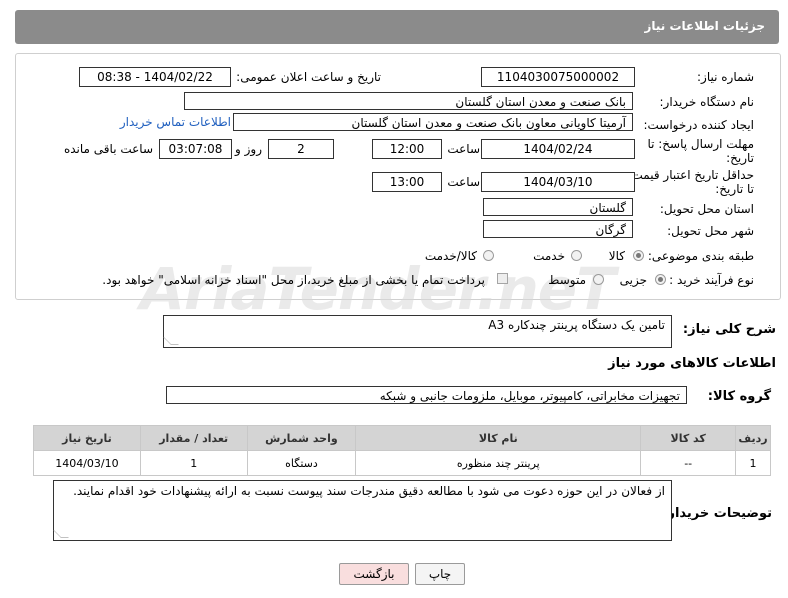  What do you see at coordinates (576, 255) in the screenshot?
I see `category-radio-service` at bounding box center [576, 255].